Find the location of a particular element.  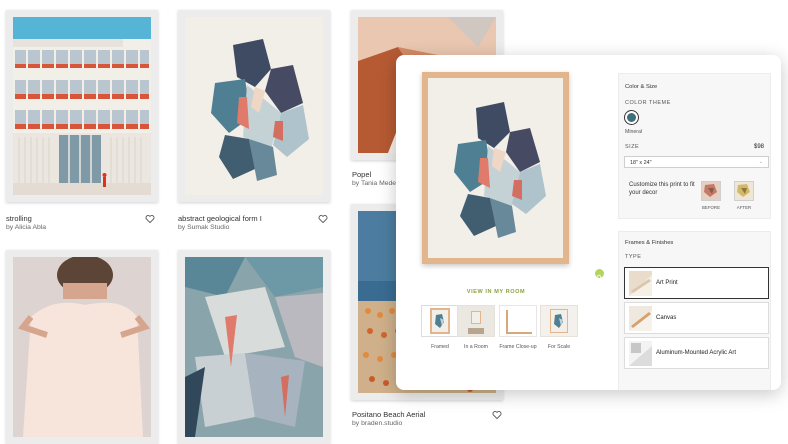

card-title: strolling is located at coordinates (19, 218).